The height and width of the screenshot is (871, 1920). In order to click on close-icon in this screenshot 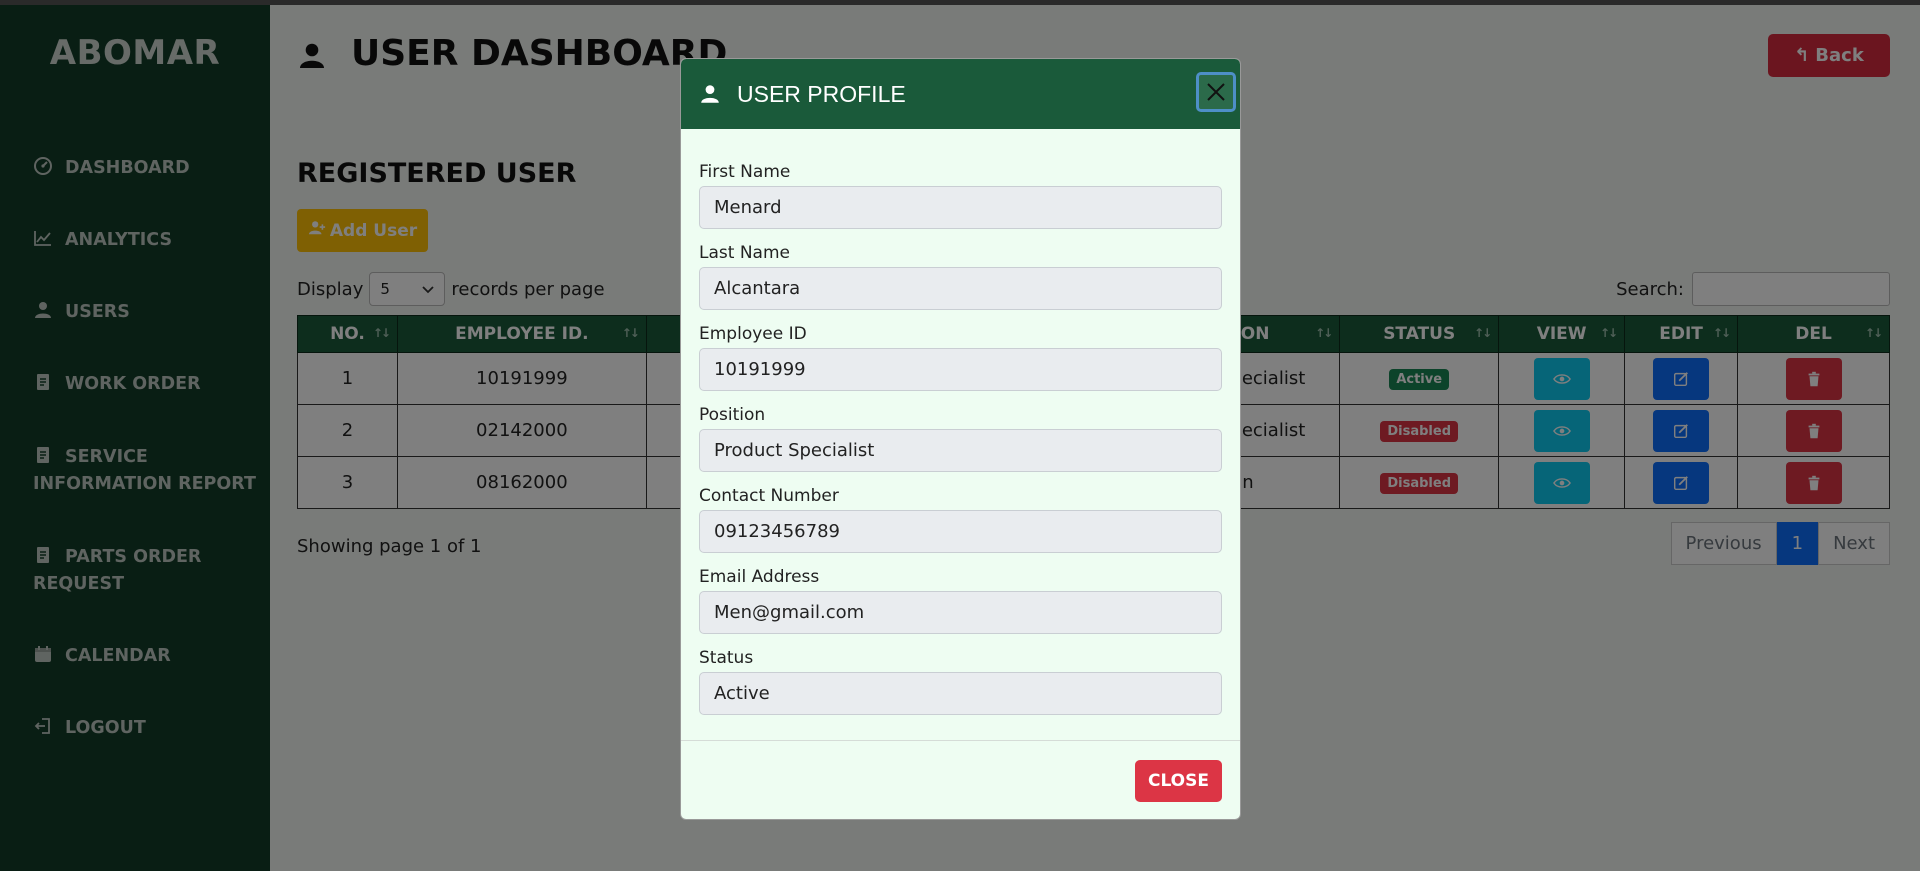, I will do `click(1216, 92)`.